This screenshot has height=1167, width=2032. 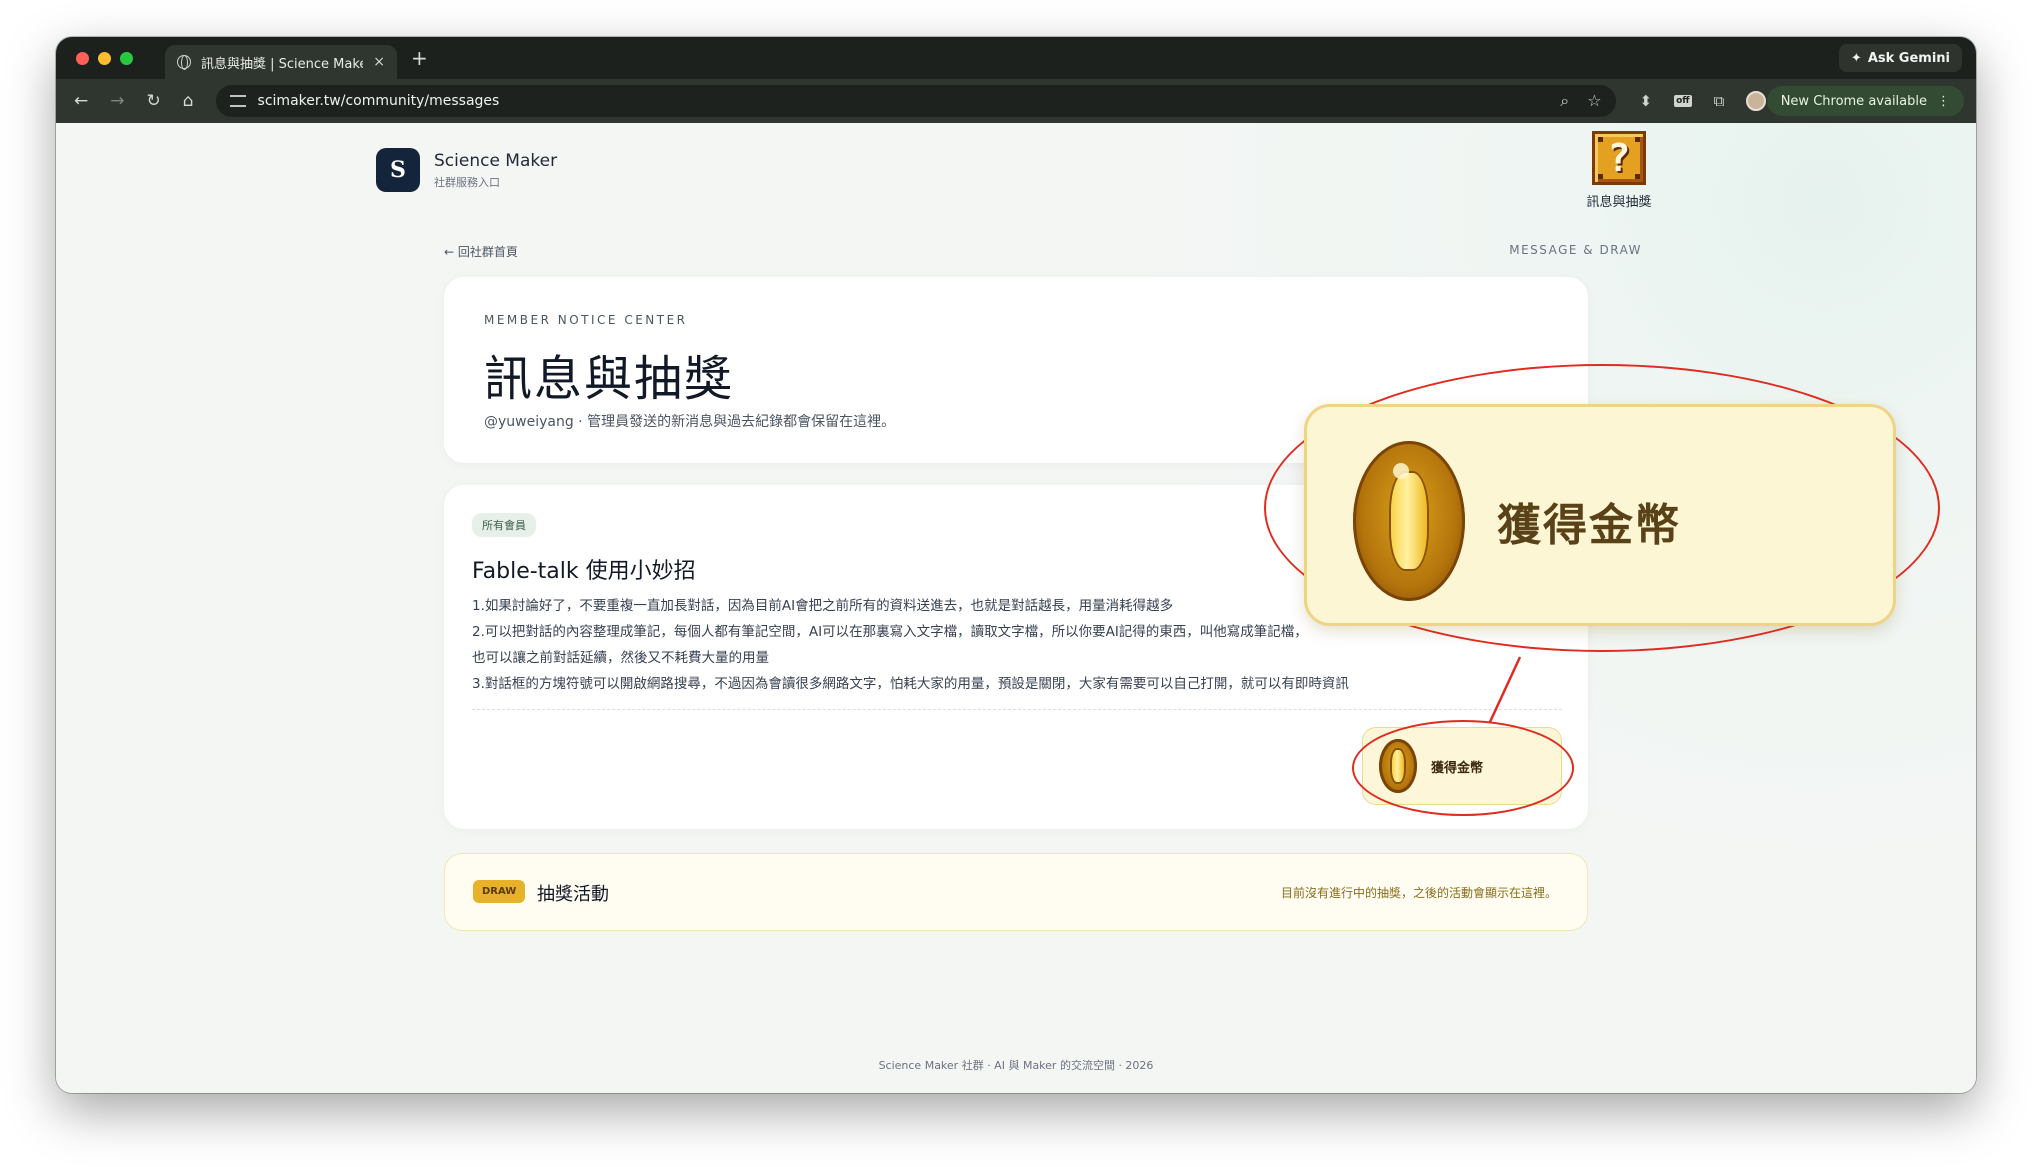 I want to click on maximize-window-button, so click(x=126, y=58).